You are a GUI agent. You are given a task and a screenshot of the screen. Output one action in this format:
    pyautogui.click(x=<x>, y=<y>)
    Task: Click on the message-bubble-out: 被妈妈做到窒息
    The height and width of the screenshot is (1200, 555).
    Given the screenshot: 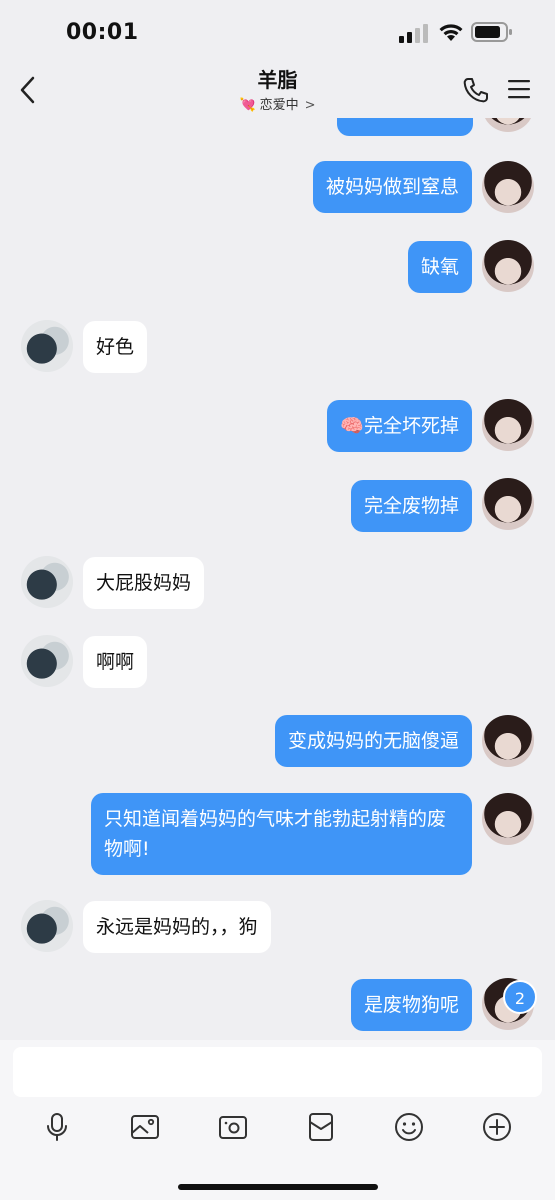 What is the action you would take?
    pyautogui.click(x=392, y=187)
    